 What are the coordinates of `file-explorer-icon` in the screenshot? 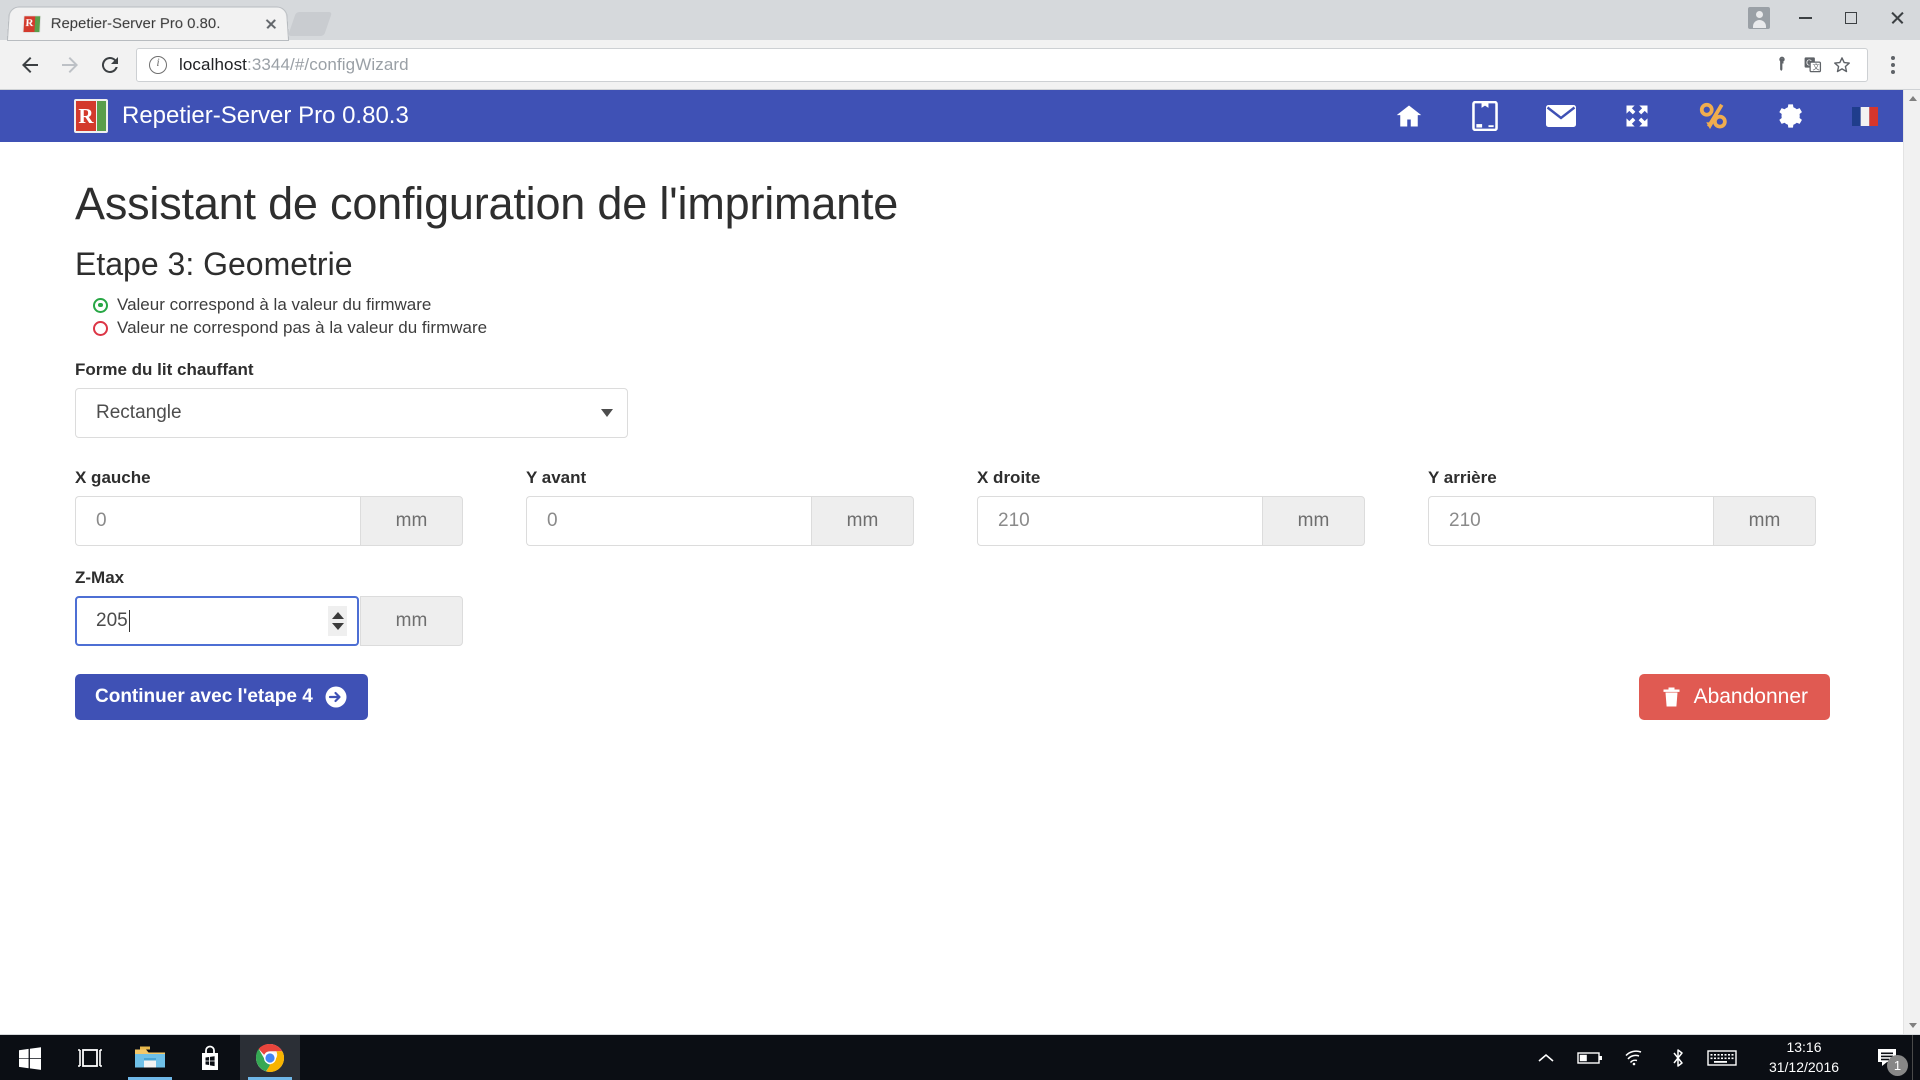 It's located at (150, 1056).